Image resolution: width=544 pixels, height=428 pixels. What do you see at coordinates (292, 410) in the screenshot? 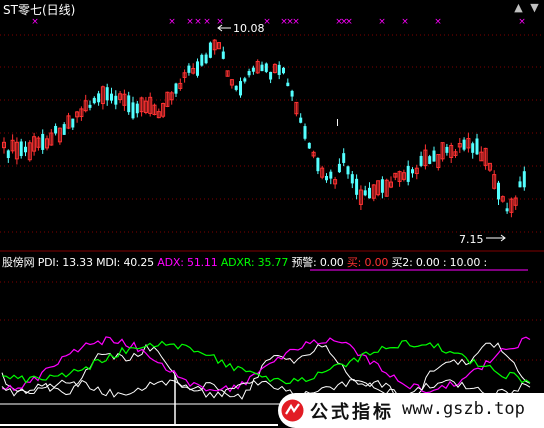
I see `logo-icon` at bounding box center [292, 410].